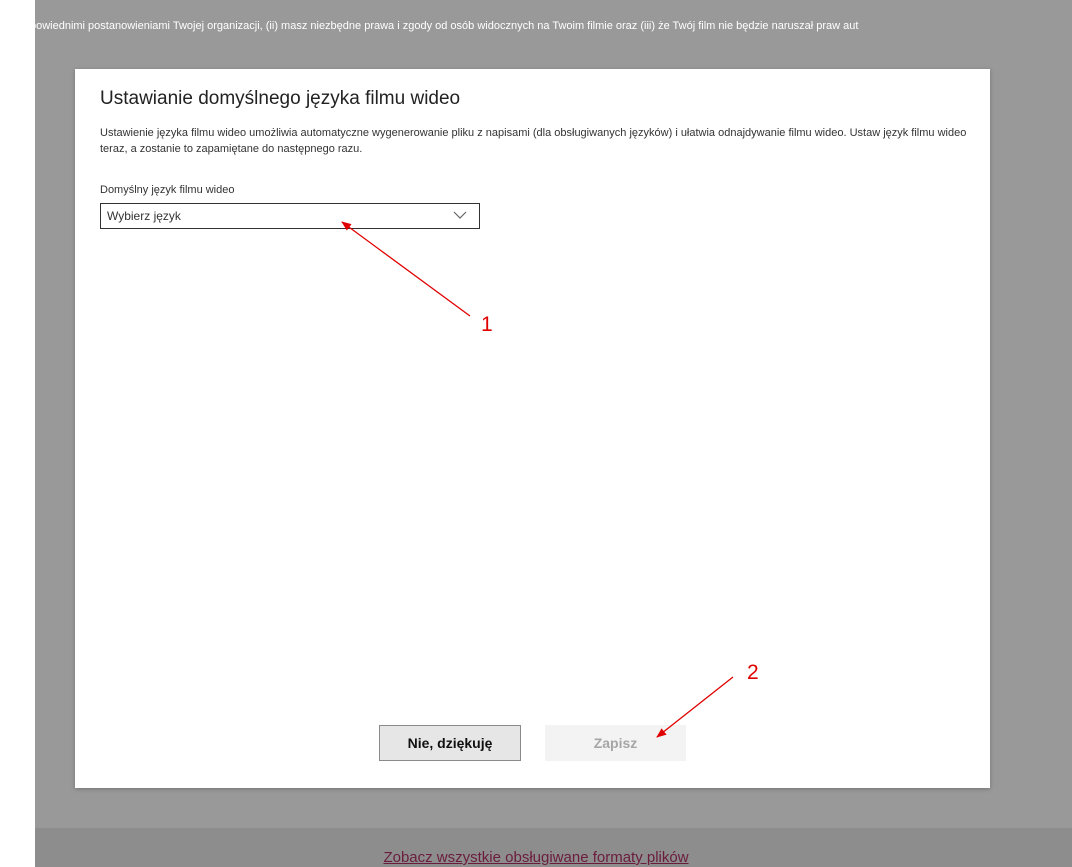 Image resolution: width=1072 pixels, height=867 pixels. What do you see at coordinates (144, 216) in the screenshot?
I see `language-select-value: Wybierz język` at bounding box center [144, 216].